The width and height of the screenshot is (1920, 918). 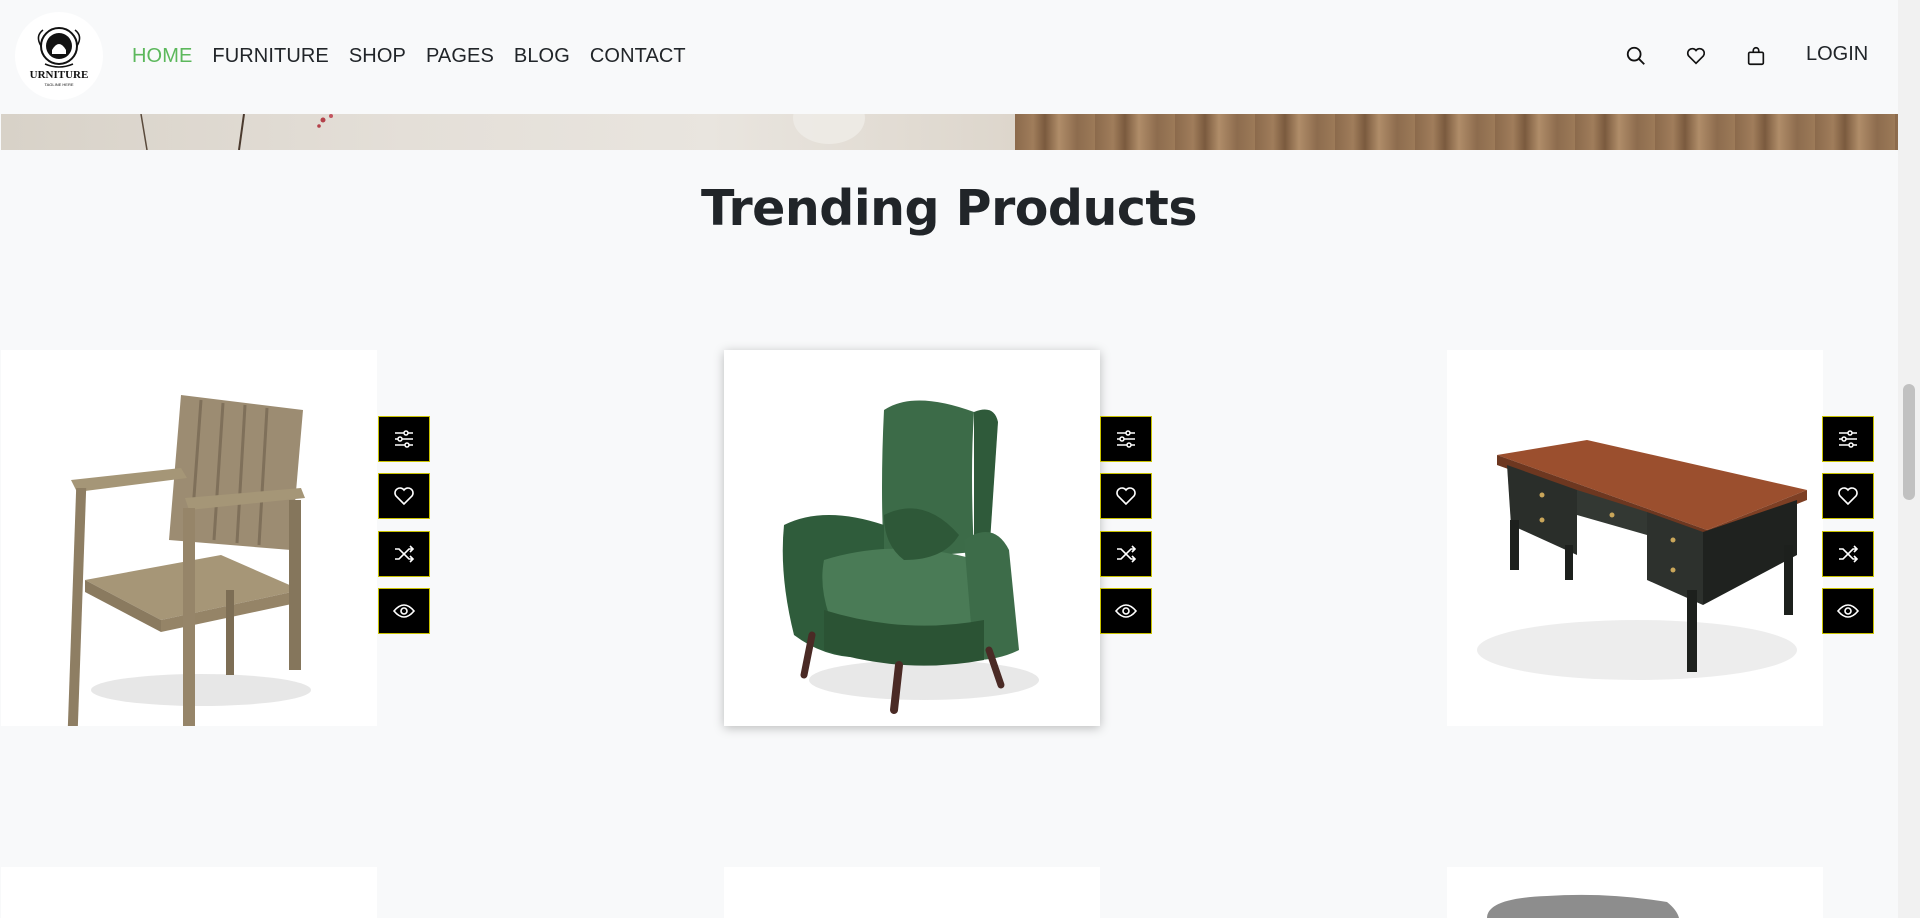 I want to click on nav-blog: BLOG, so click(x=542, y=56).